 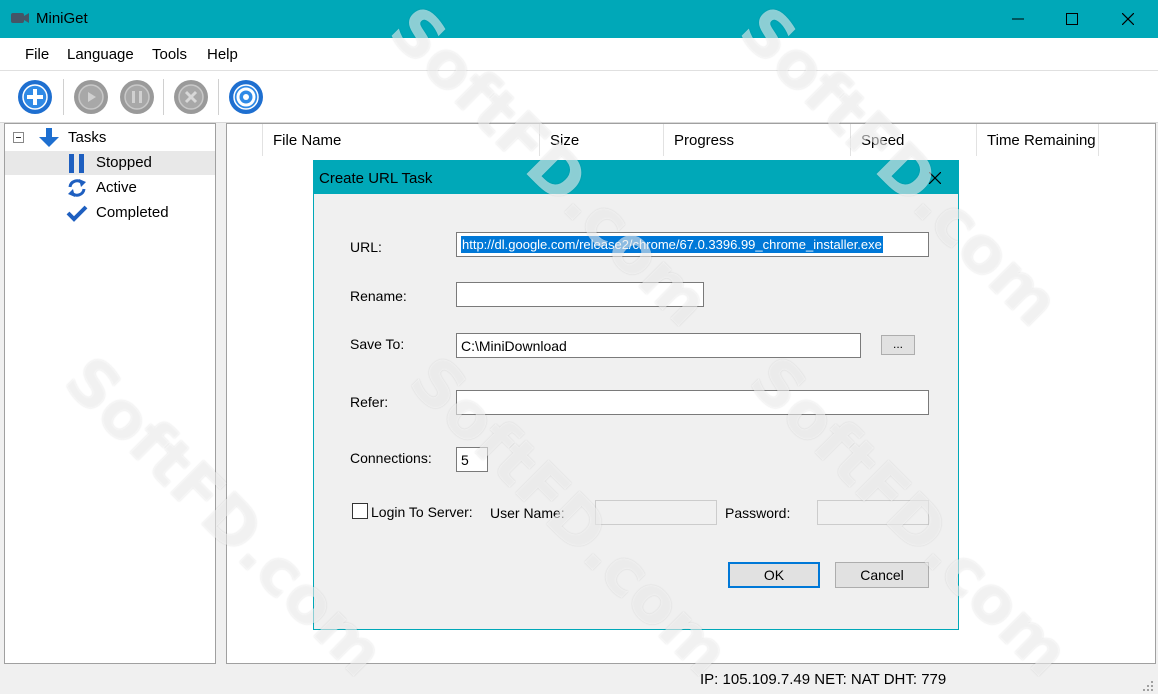 I want to click on dialog-close-button, so click(x=935, y=178).